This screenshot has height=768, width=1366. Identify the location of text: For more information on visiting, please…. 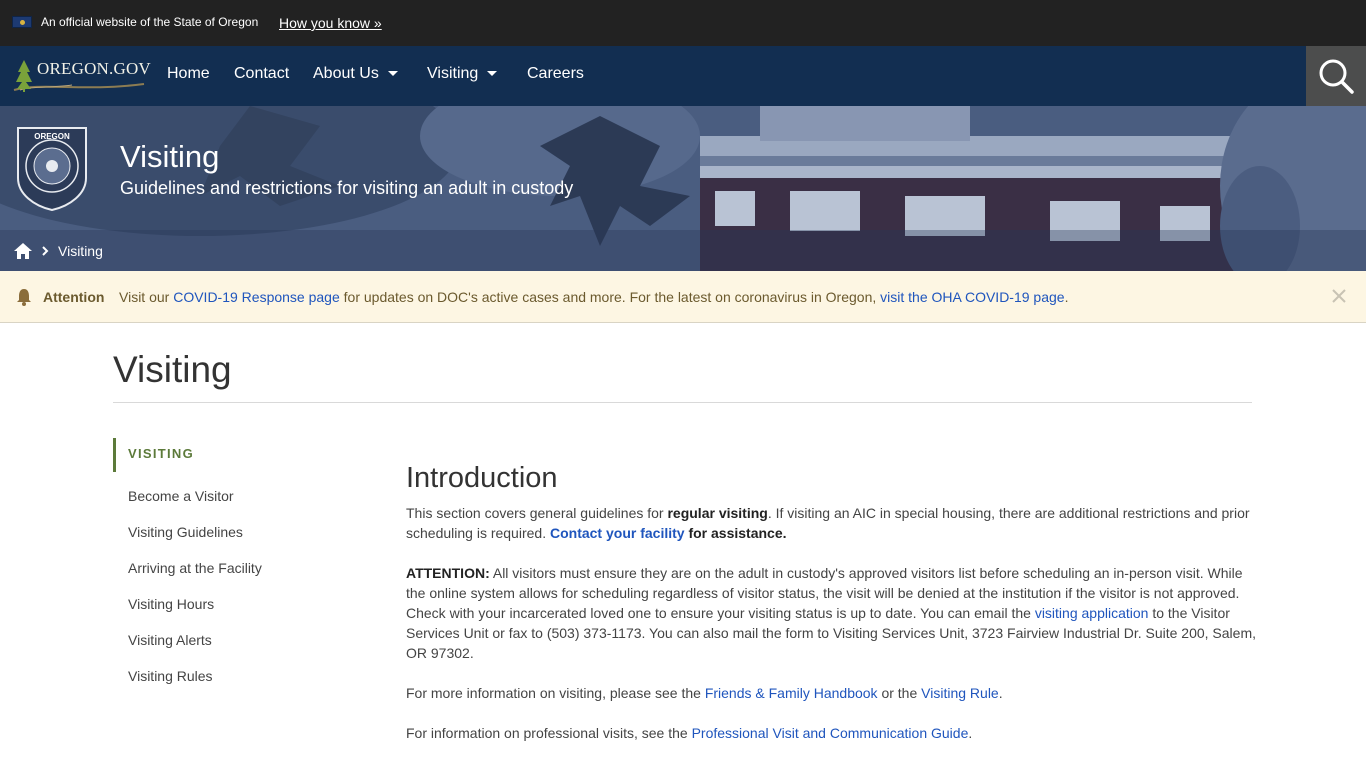
(555, 693).